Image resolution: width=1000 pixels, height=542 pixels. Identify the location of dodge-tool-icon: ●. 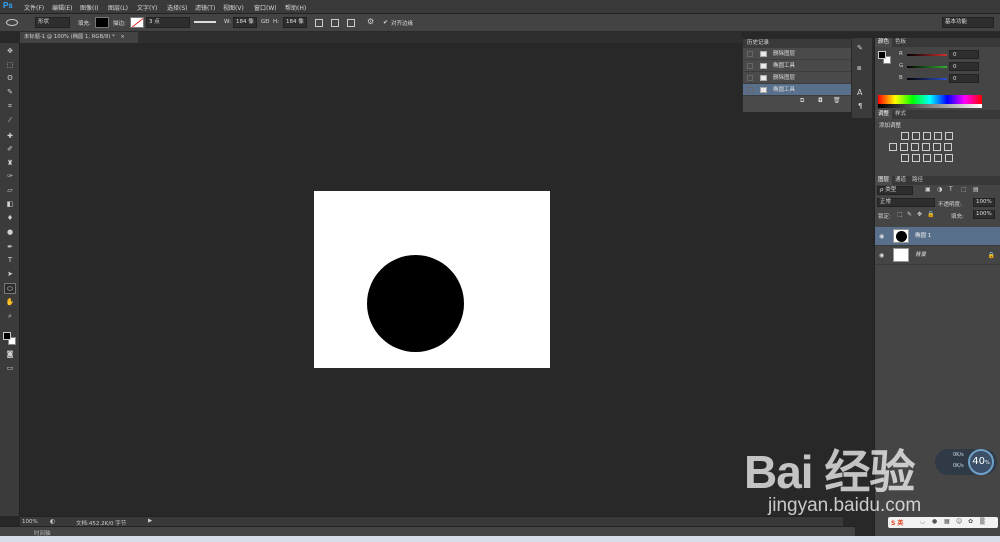
(10, 232).